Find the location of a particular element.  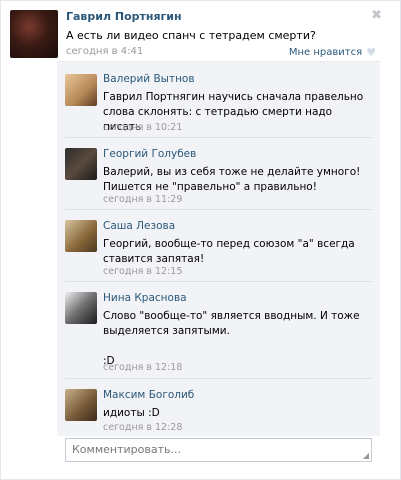

comment-author: Георгий Голубев is located at coordinates (149, 154).